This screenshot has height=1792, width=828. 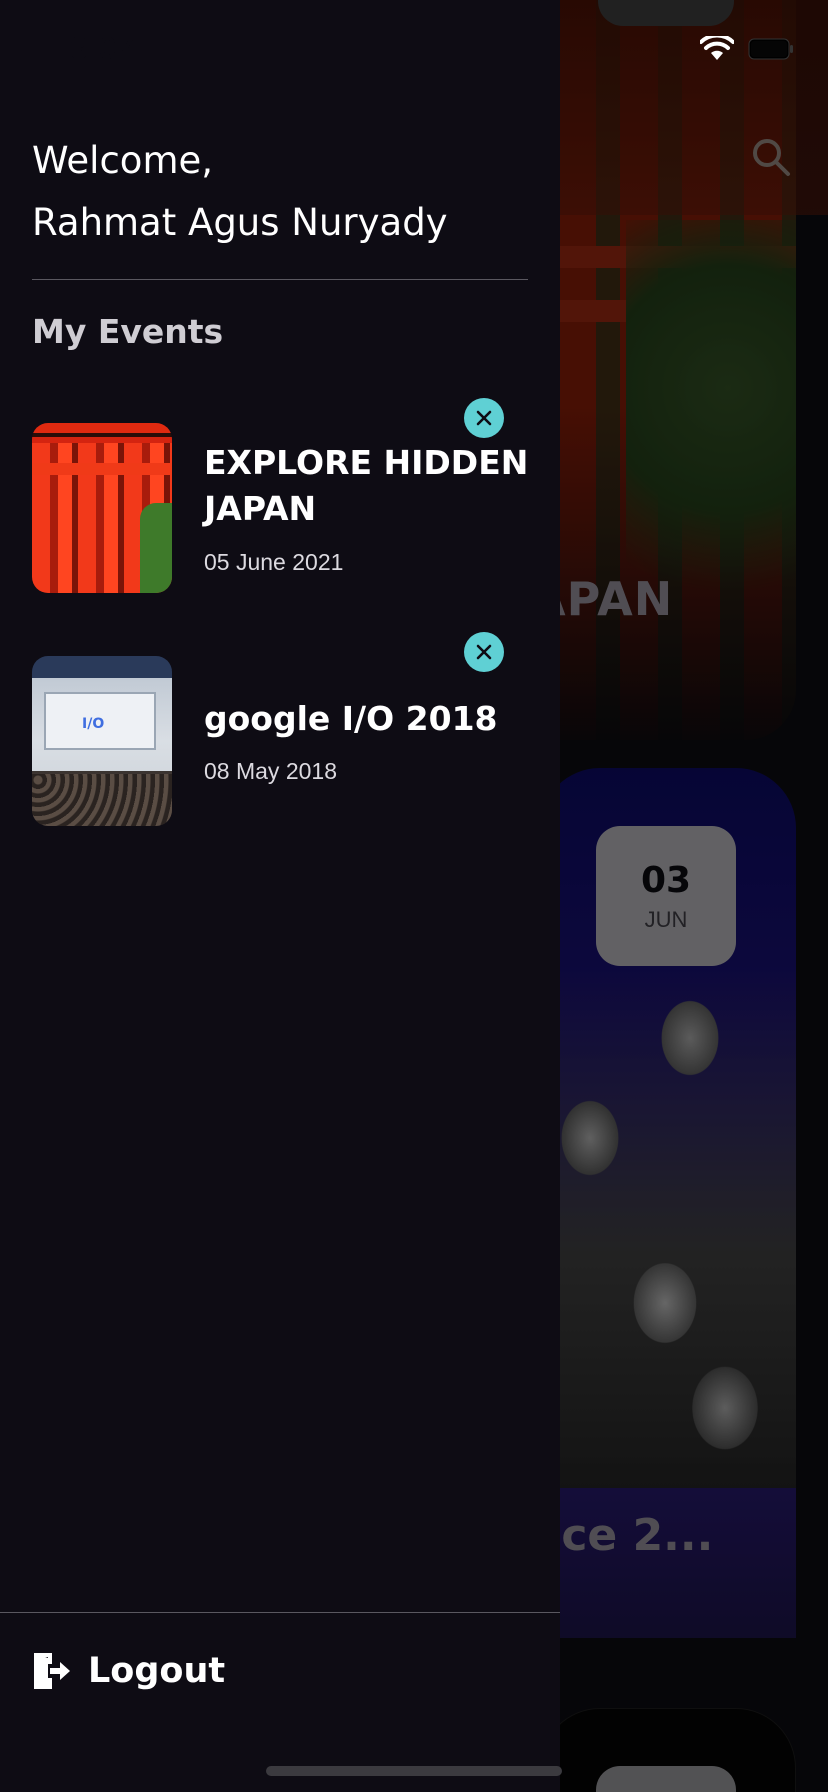 What do you see at coordinates (770, 49) in the screenshot?
I see `battery-icon` at bounding box center [770, 49].